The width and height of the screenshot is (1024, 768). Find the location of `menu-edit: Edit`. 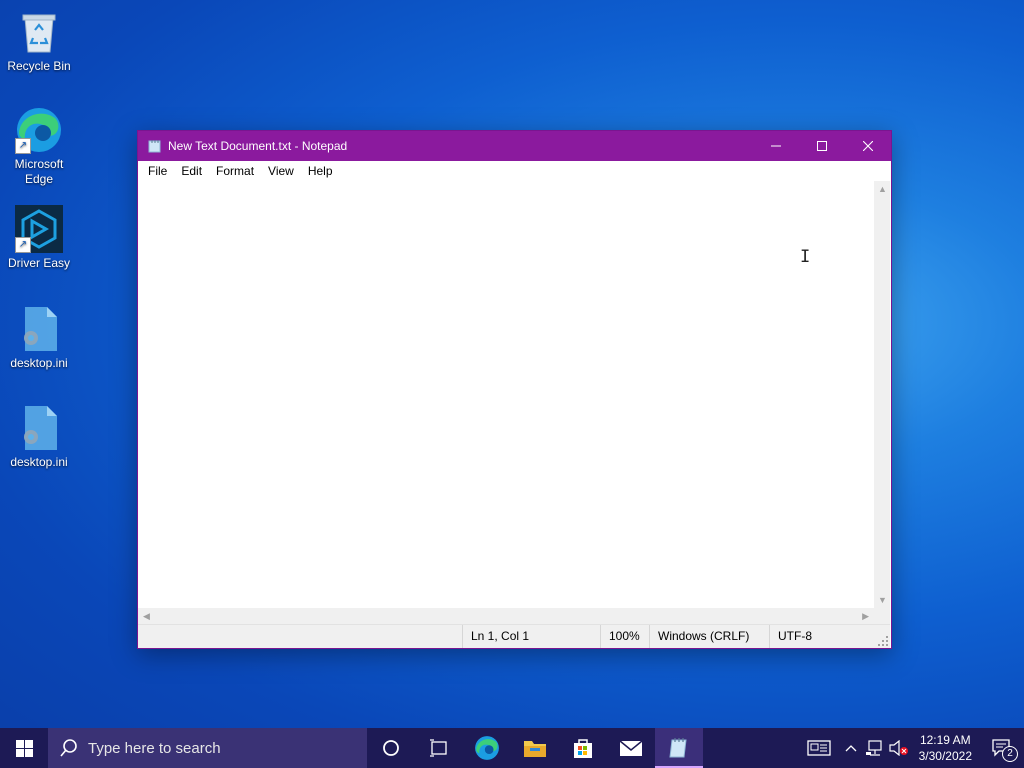

menu-edit: Edit is located at coordinates (191, 171).